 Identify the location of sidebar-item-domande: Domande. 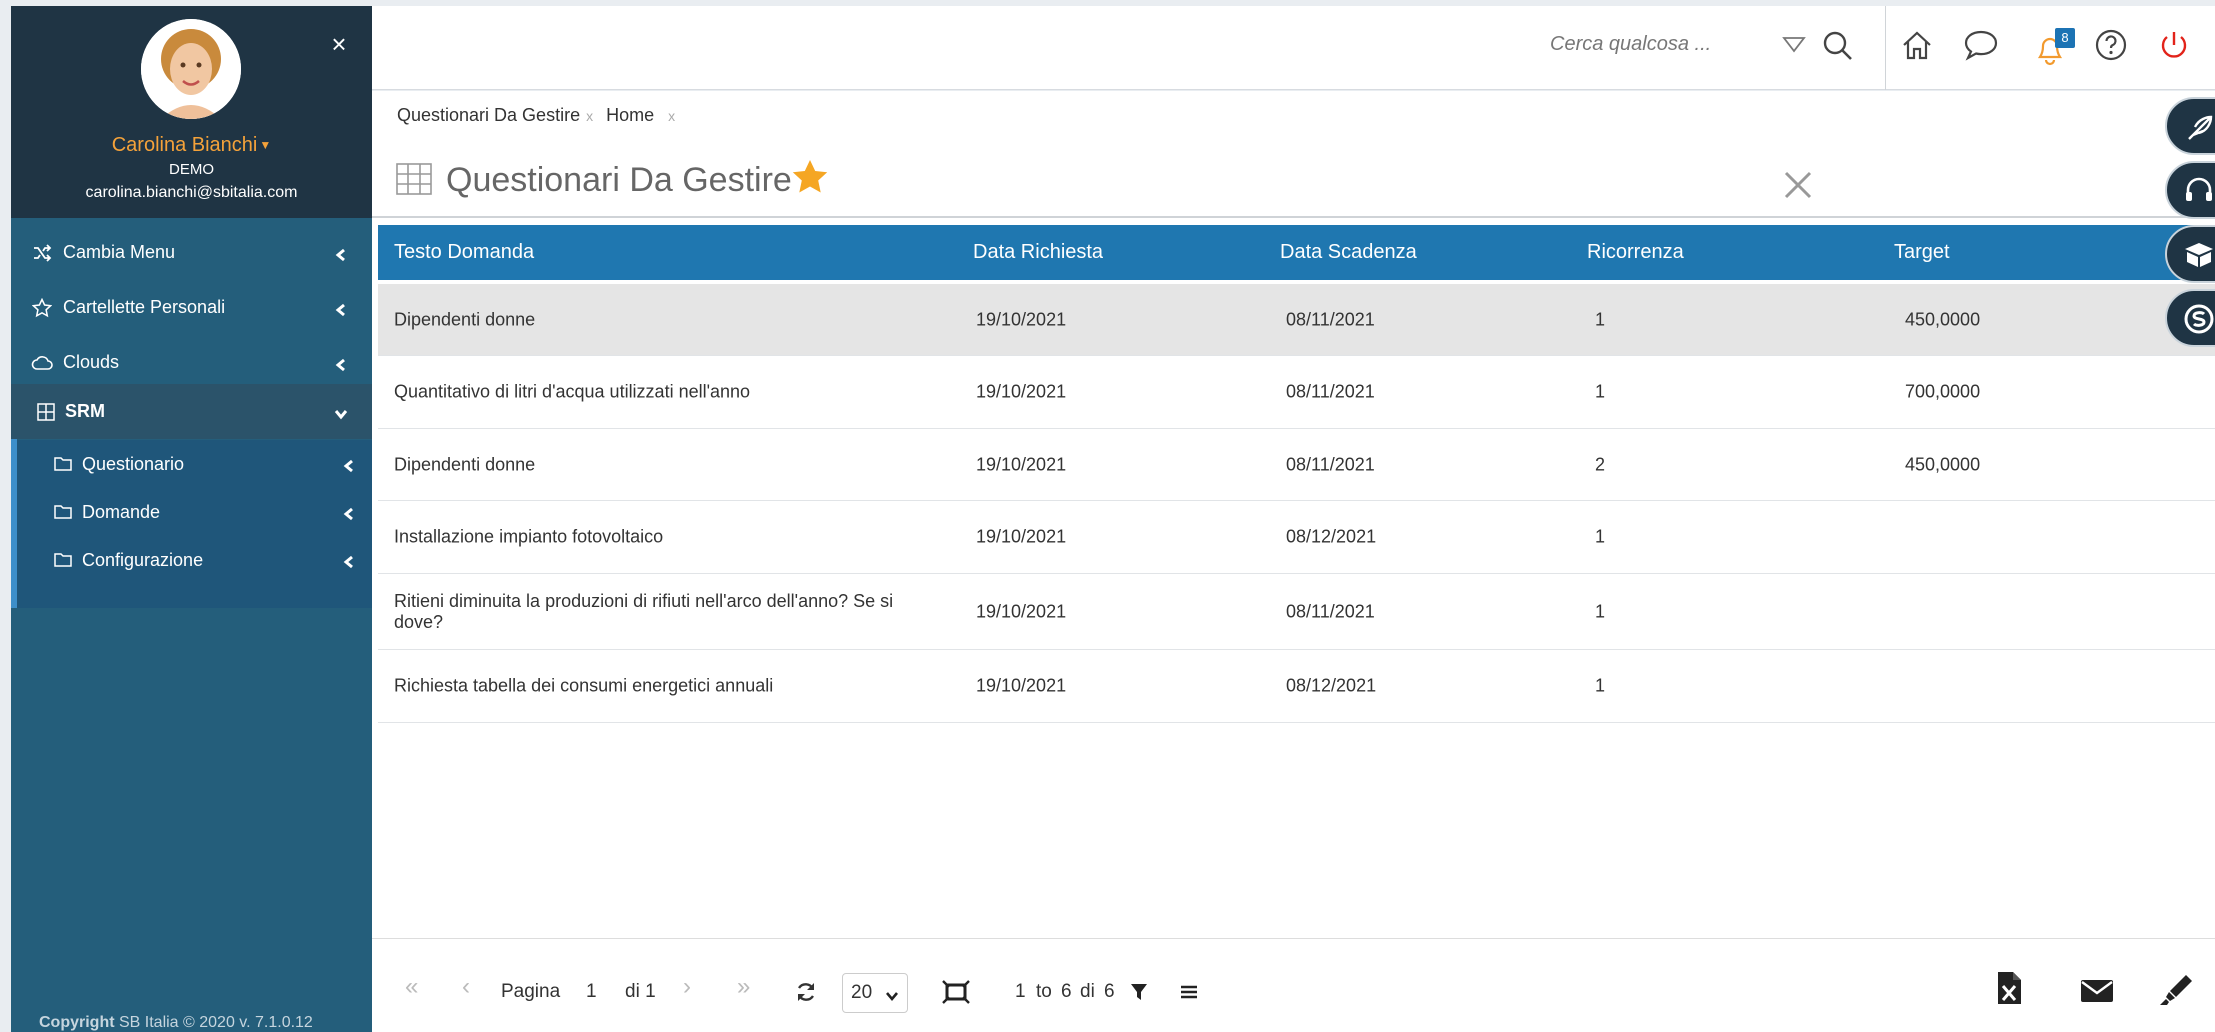
(191, 512).